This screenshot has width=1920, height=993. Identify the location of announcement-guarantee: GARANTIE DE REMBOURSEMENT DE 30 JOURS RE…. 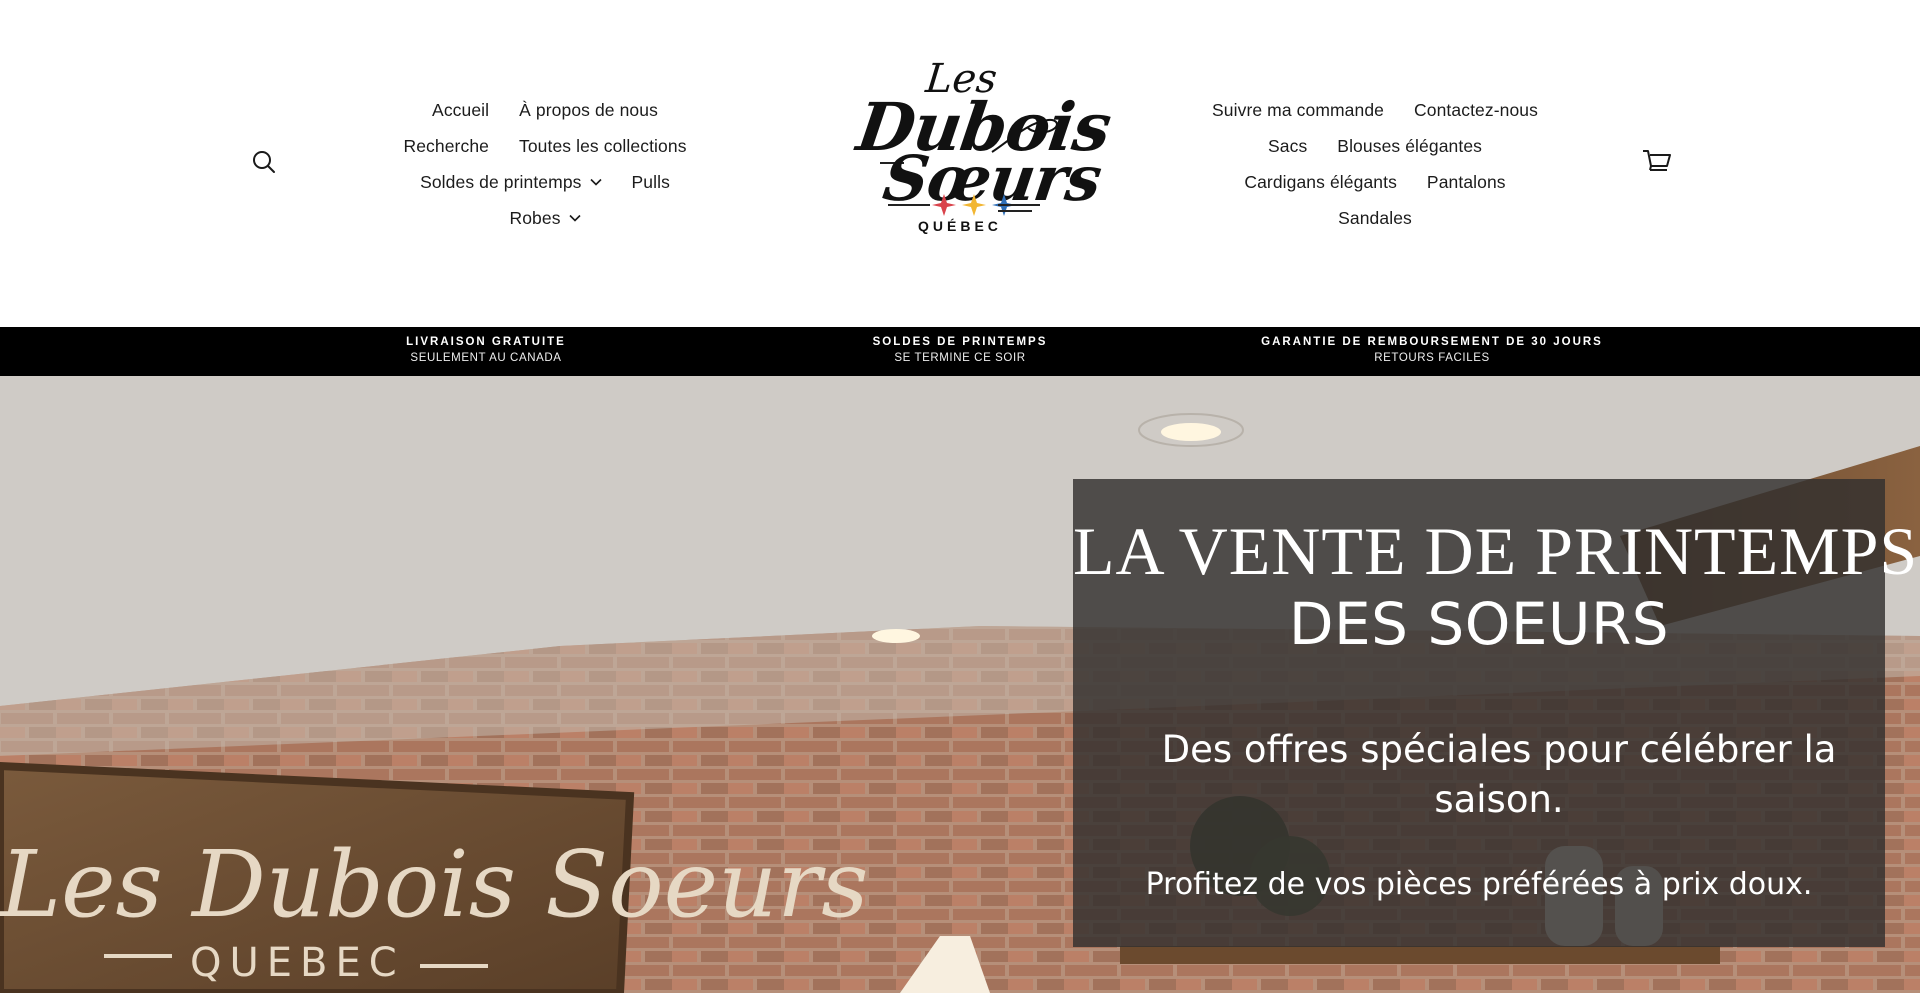
(1432, 350).